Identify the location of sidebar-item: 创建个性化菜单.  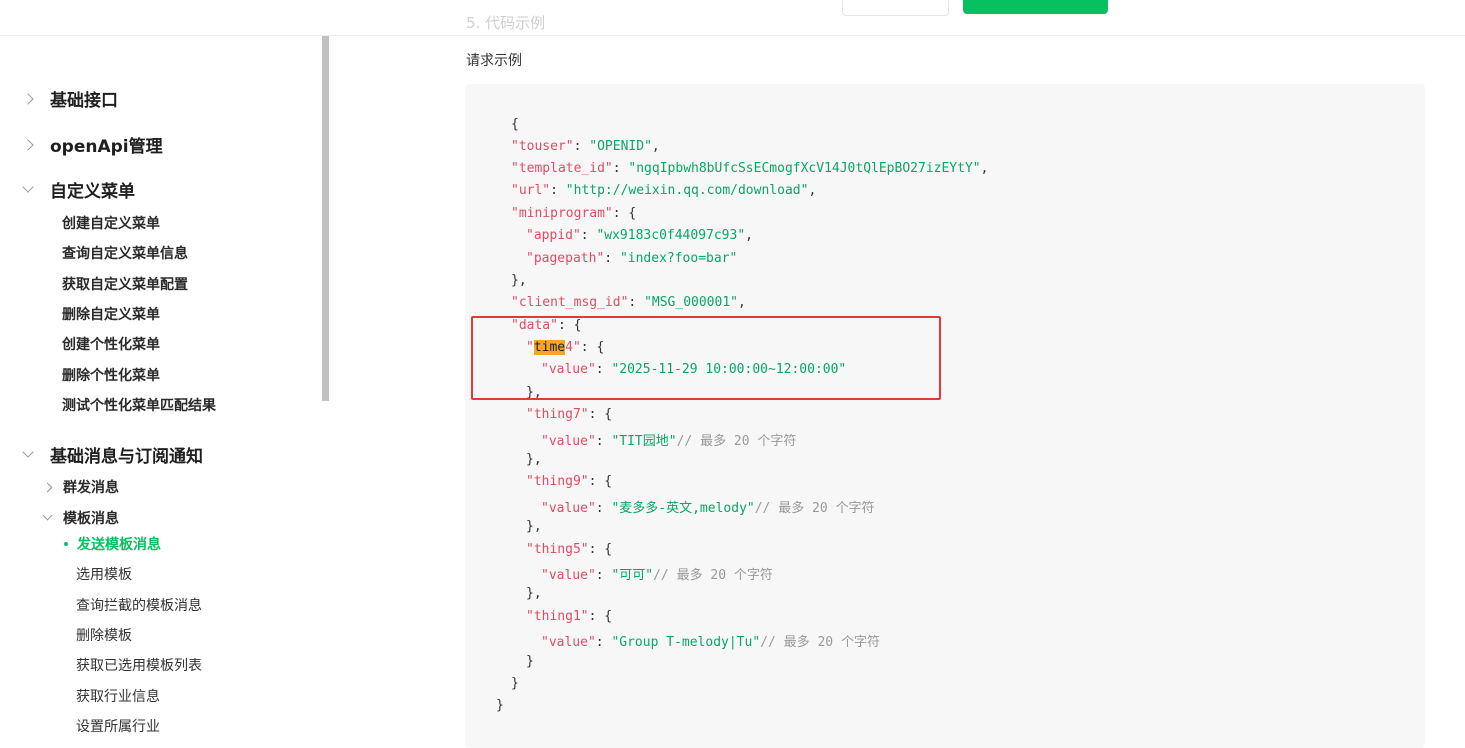
(111, 344).